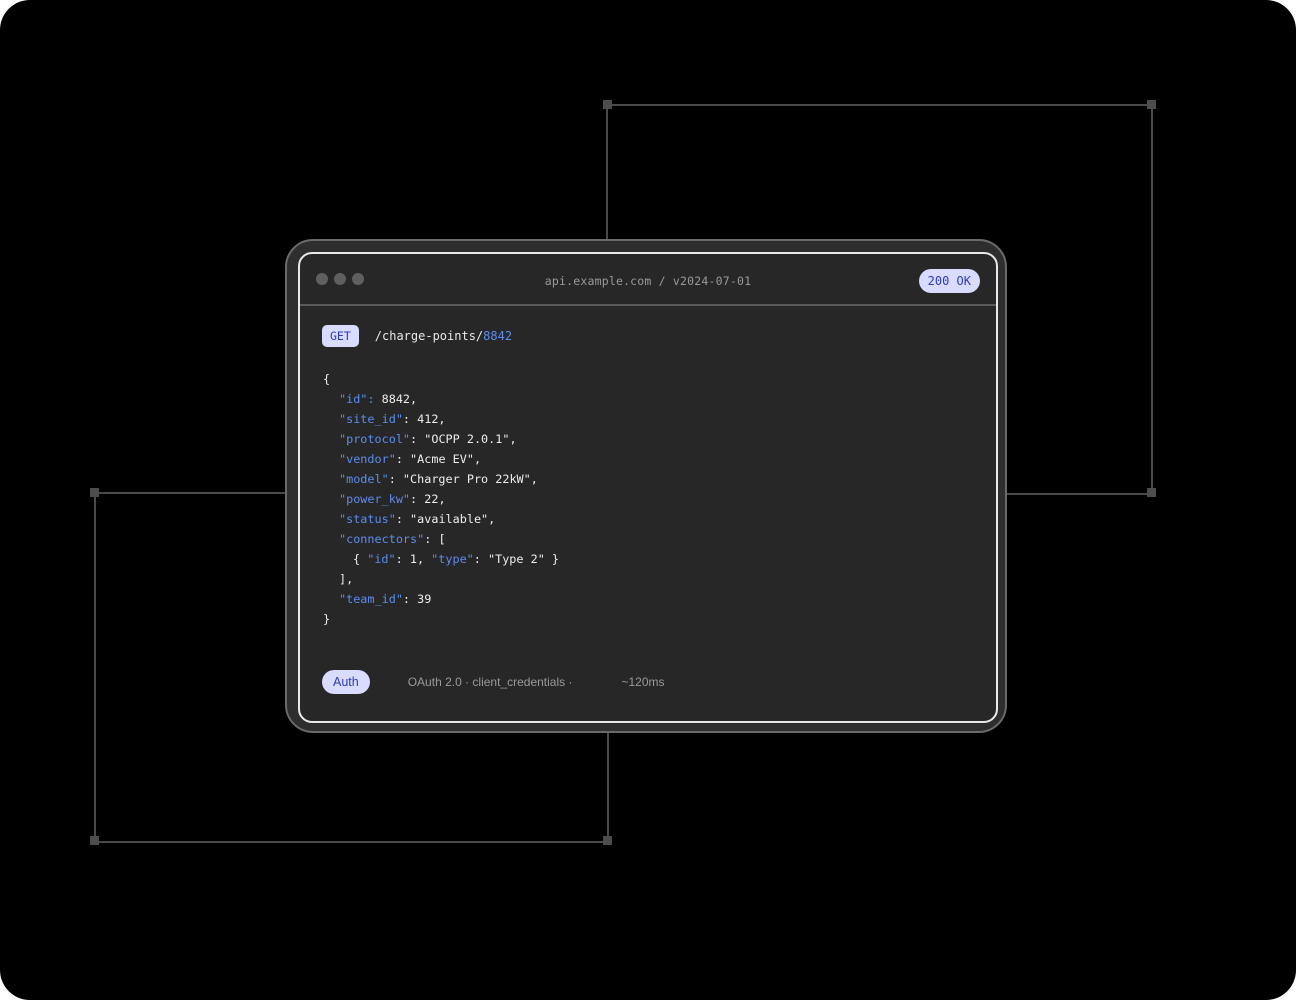 The width and height of the screenshot is (1296, 1000). I want to click on request-path: /charge-points/8842, so click(443, 336).